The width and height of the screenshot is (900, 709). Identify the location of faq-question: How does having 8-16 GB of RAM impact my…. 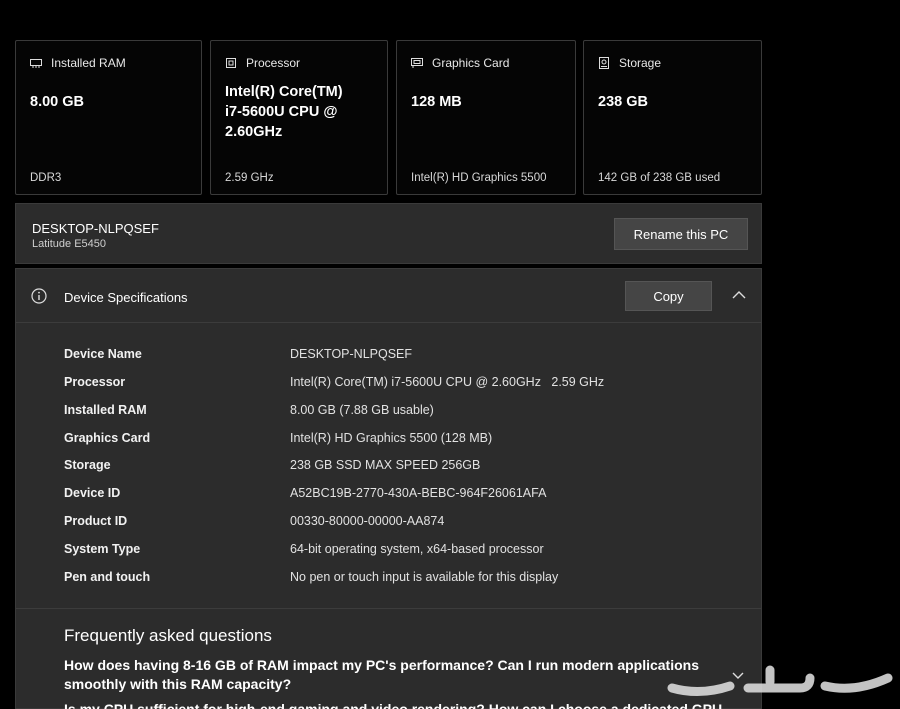
(394, 675).